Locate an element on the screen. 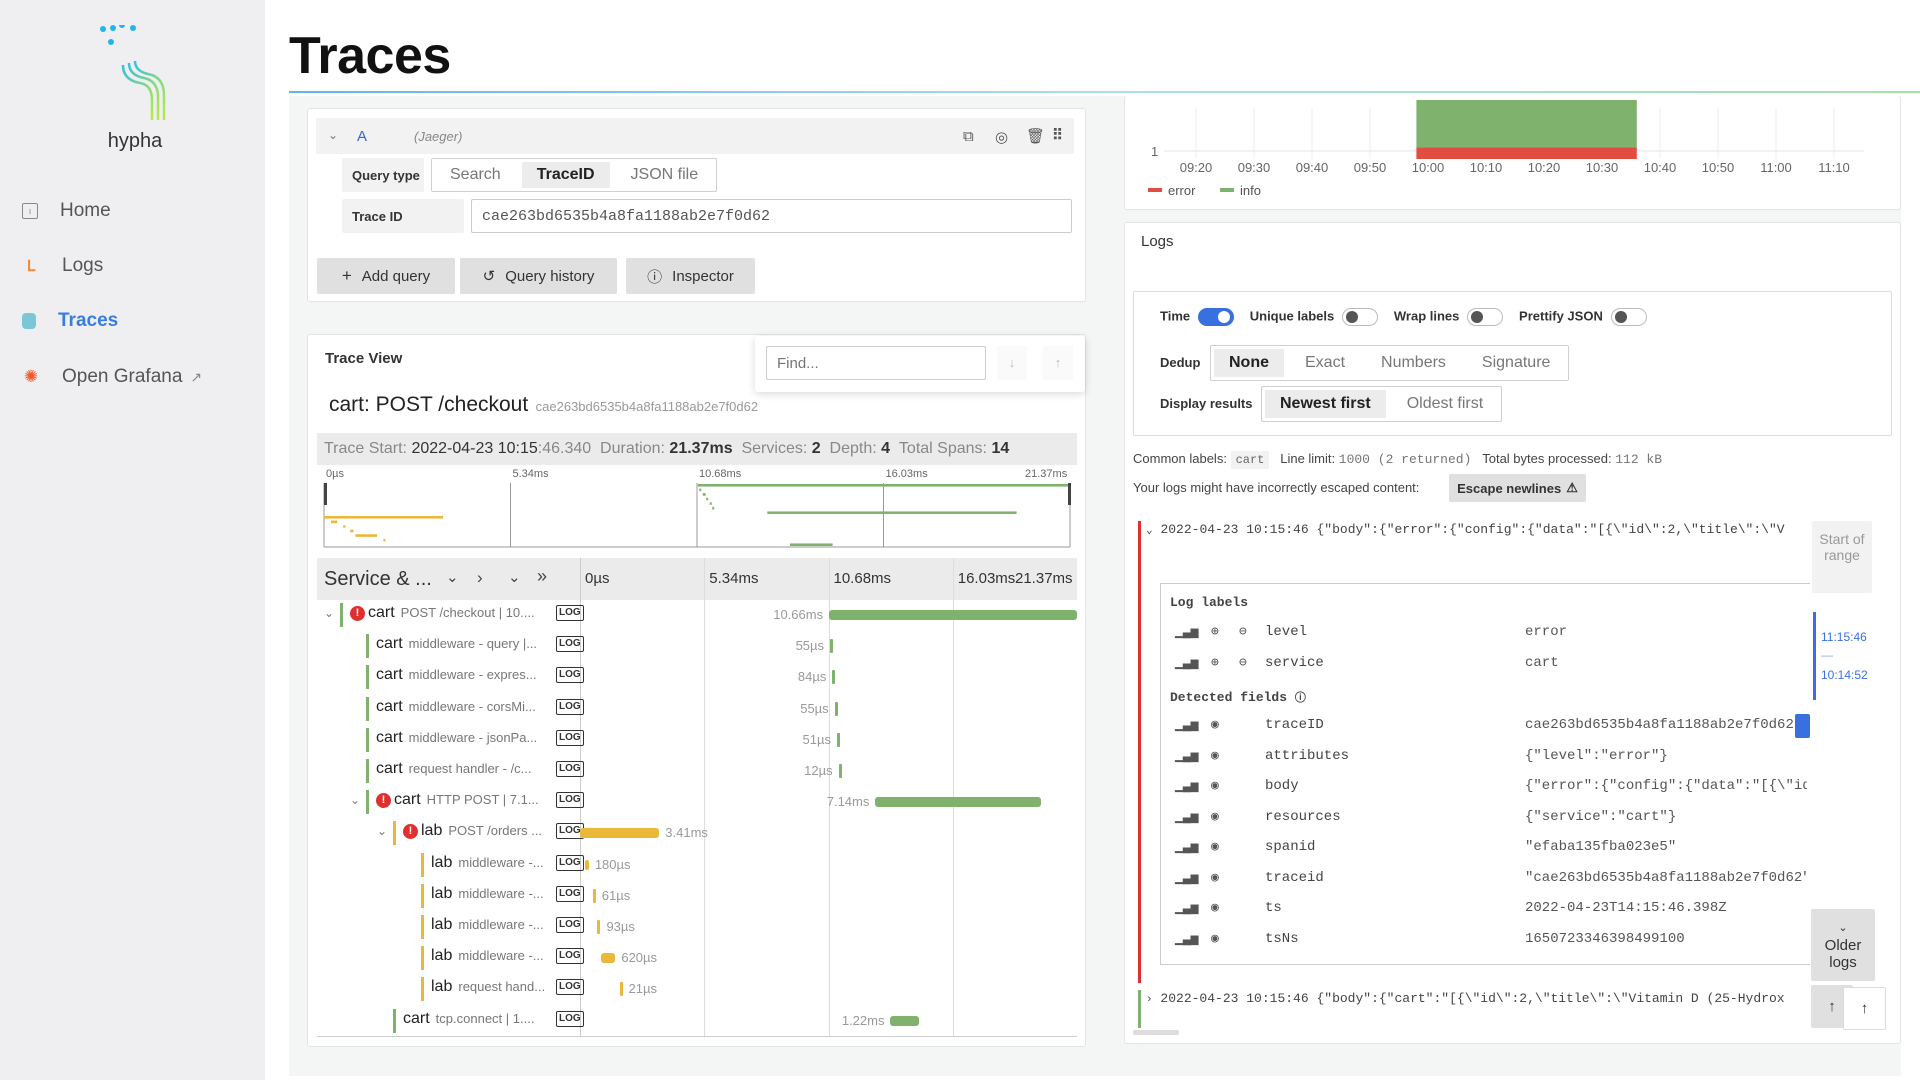  query-history-button: ↺ Query history is located at coordinates (538, 276).